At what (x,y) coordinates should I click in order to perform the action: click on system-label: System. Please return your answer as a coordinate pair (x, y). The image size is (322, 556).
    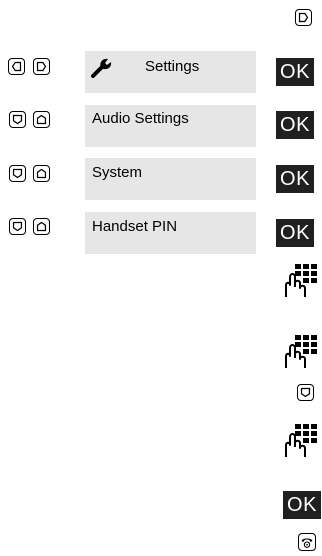
    Looking at the image, I should click on (117, 172).